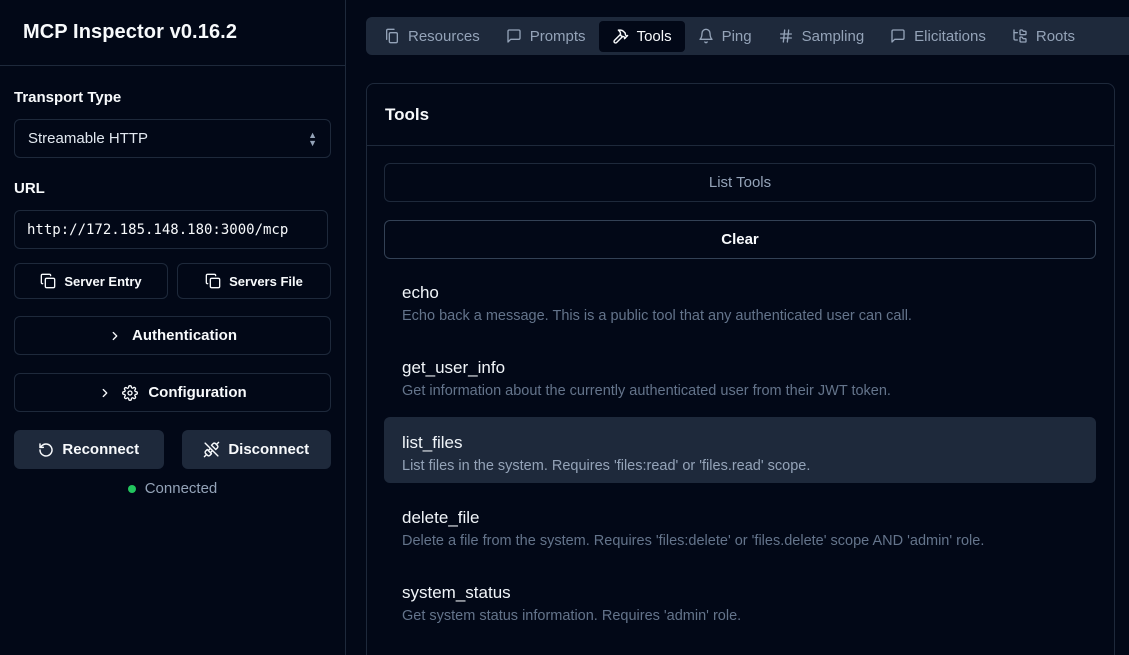 This screenshot has width=1129, height=655. What do you see at coordinates (184, 335) in the screenshot?
I see `authentication-label: Authentication` at bounding box center [184, 335].